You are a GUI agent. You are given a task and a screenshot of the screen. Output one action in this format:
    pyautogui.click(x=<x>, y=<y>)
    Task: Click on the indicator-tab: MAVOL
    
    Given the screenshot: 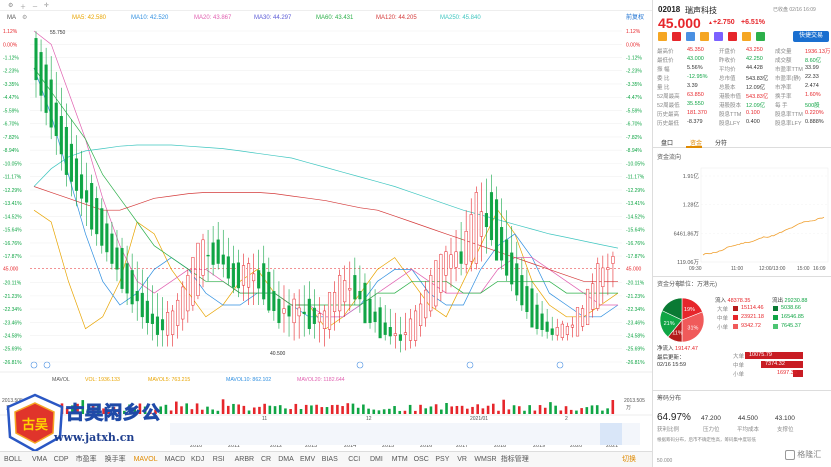 What is the action you would take?
    pyautogui.click(x=146, y=459)
    